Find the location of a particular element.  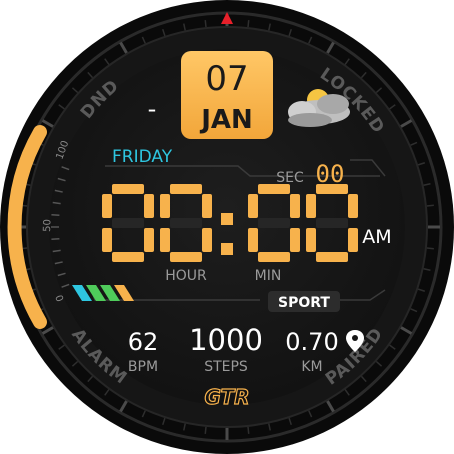

brand-logo: GTR is located at coordinates (226, 397).